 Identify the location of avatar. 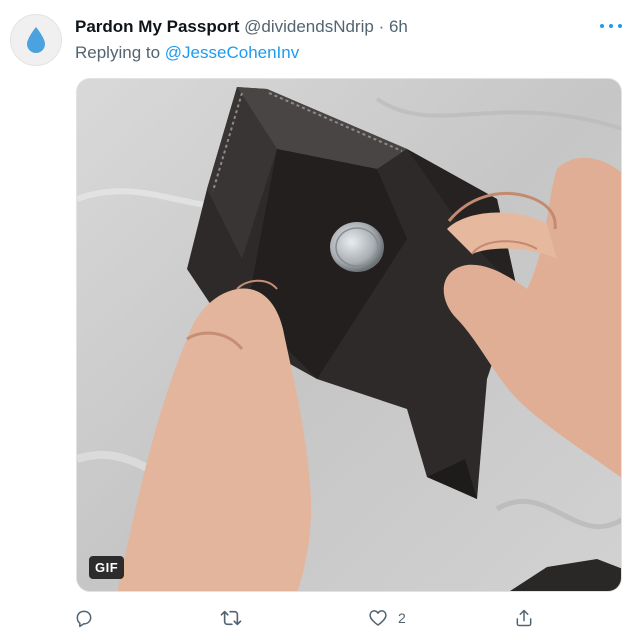
(36, 40).